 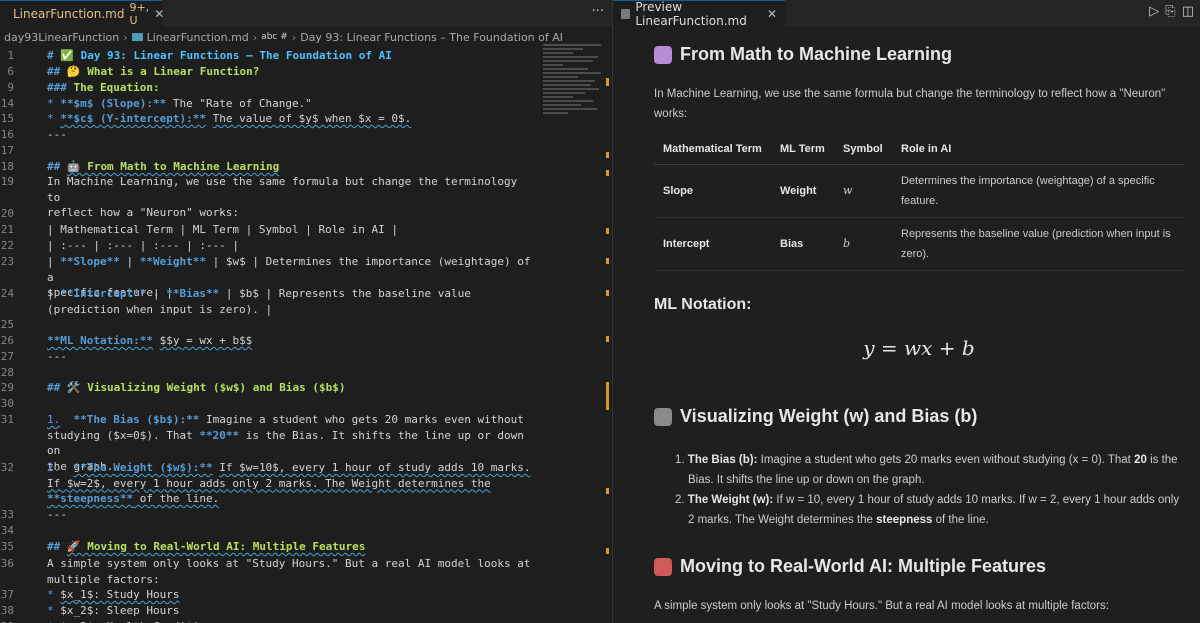 I want to click on line-number: 18, so click(x=7, y=166).